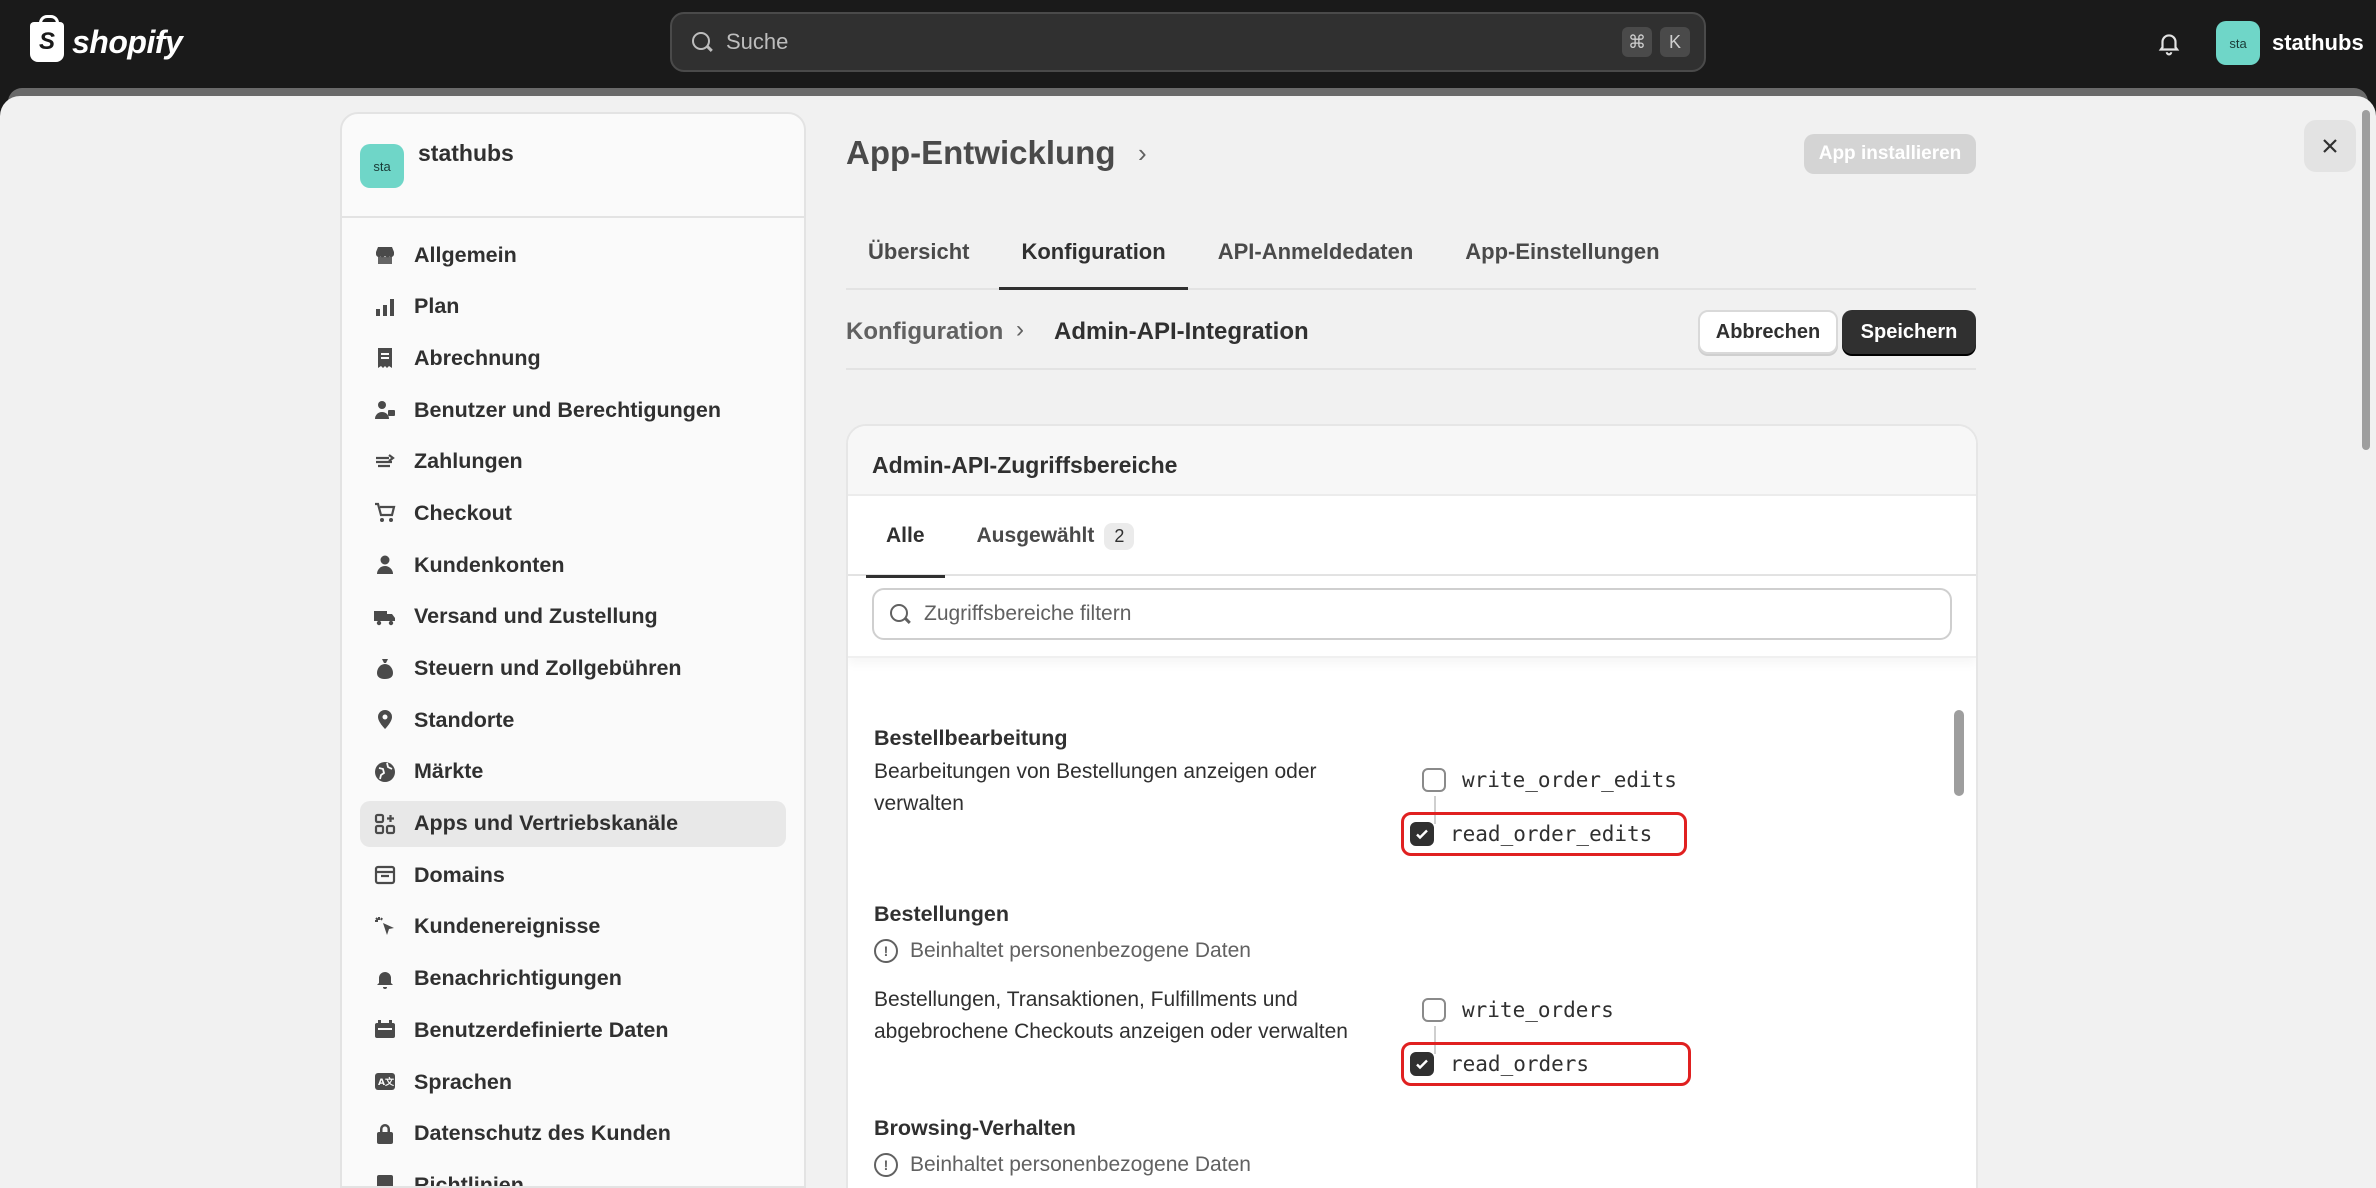 The width and height of the screenshot is (2376, 1188). I want to click on receipt-icon, so click(385, 358).